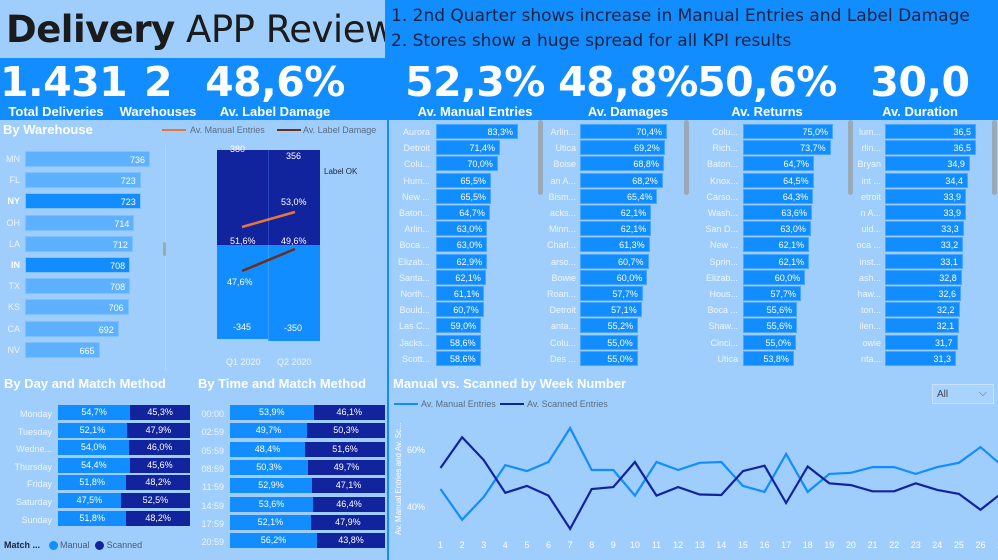 The width and height of the screenshot is (998, 560). What do you see at coordinates (159, 448) in the screenshot?
I see `scanned-segment: 46,0%` at bounding box center [159, 448].